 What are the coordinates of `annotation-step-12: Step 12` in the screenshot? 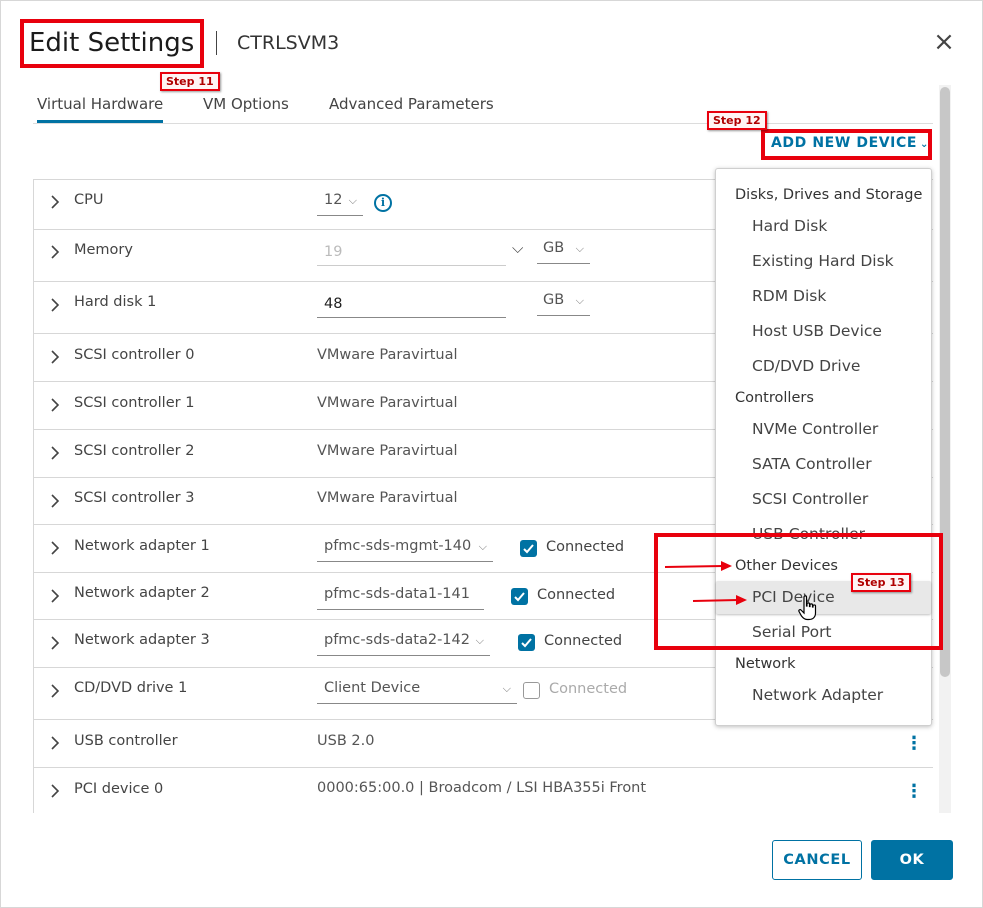 It's located at (737, 120).